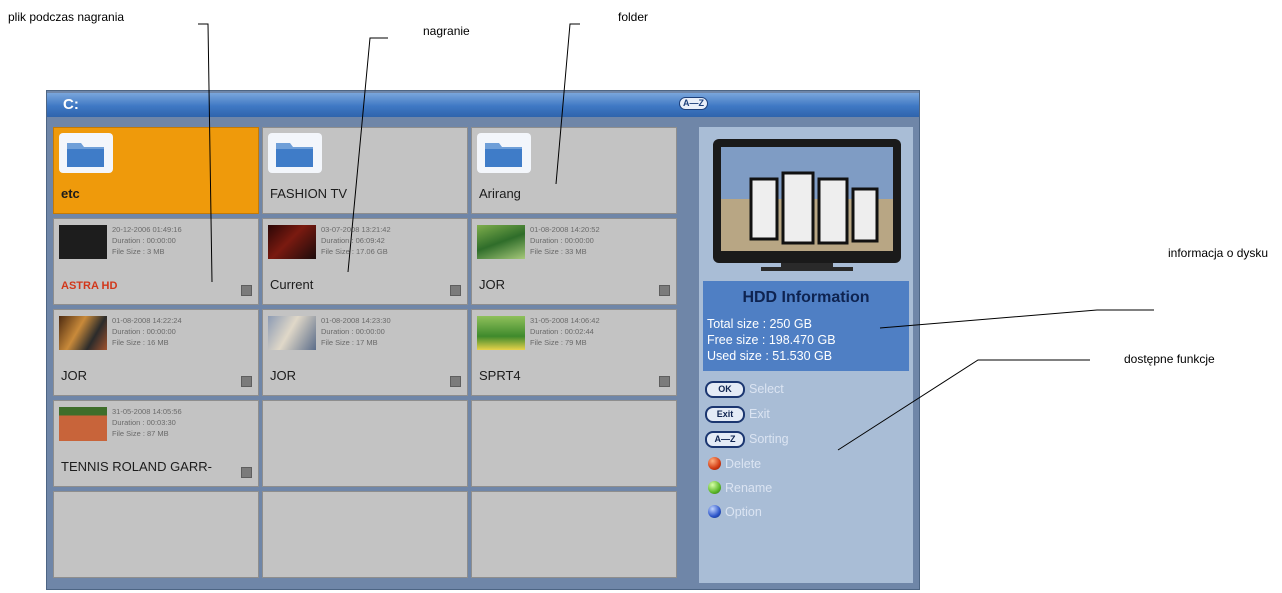 The height and width of the screenshot is (593, 1282). Describe the element at coordinates (769, 439) in the screenshot. I see `function-label: Sorting` at that location.